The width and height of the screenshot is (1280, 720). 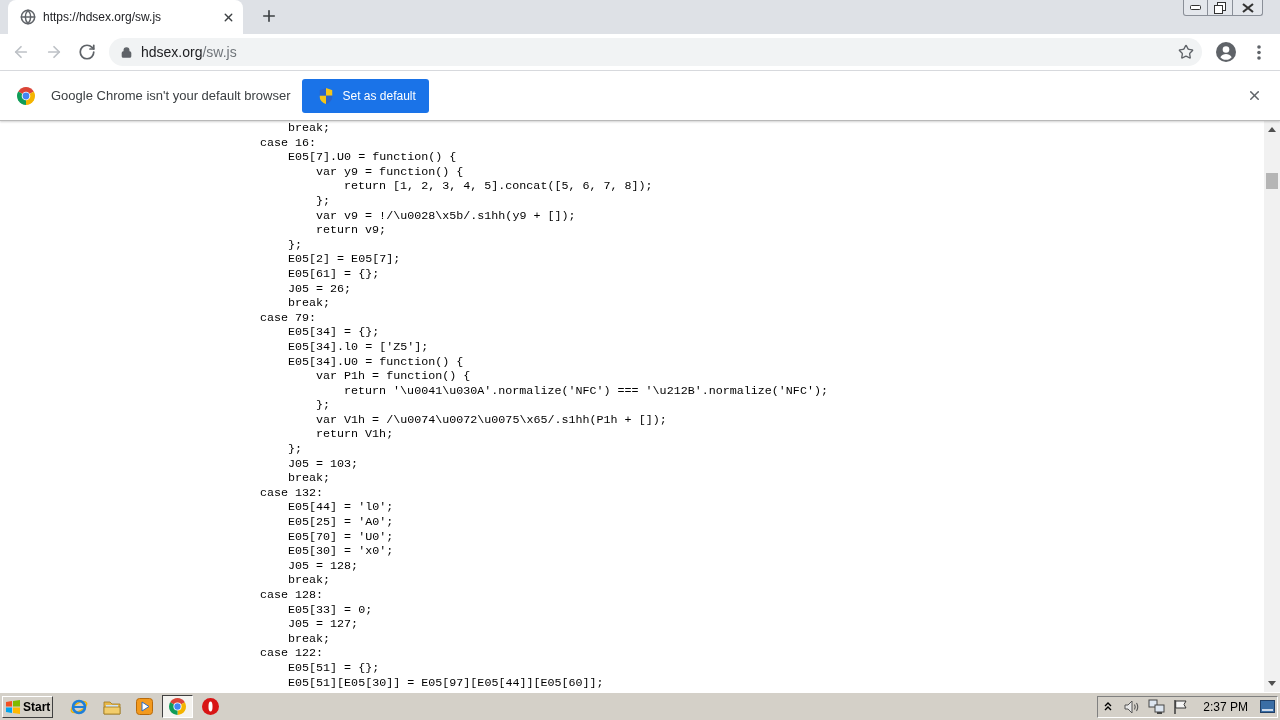 What do you see at coordinates (288, 318) in the screenshot?
I see `code-line: case 79:` at bounding box center [288, 318].